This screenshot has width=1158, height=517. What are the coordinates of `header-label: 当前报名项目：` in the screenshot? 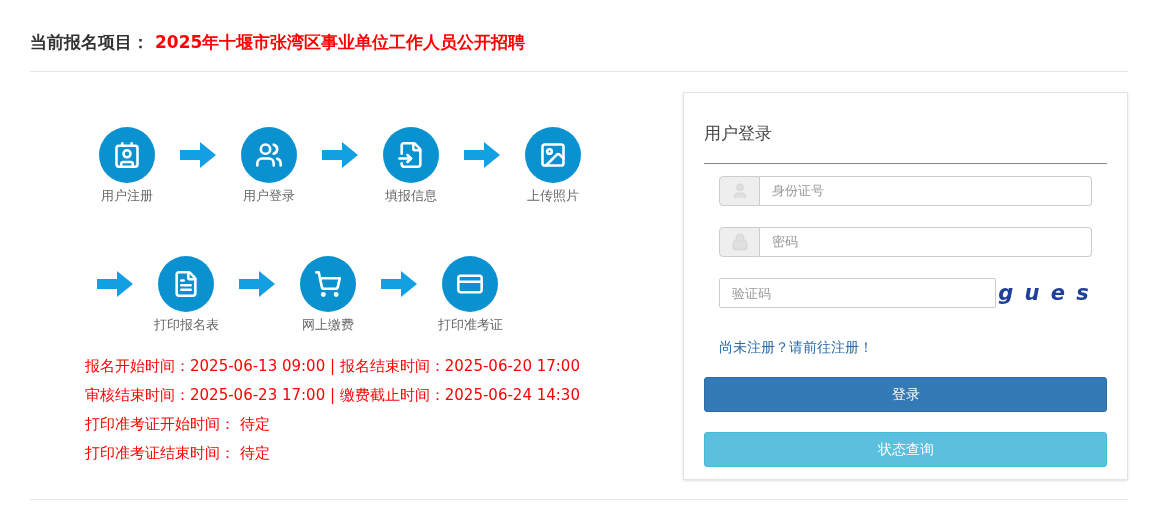 It's located at (89, 42).